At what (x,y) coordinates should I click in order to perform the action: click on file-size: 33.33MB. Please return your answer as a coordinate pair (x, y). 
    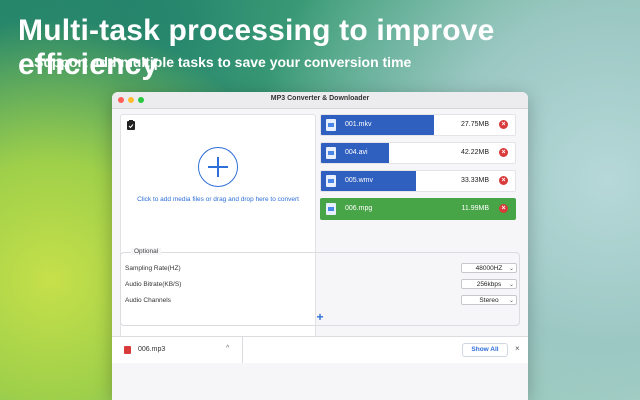
    Looking at the image, I should click on (474, 180).